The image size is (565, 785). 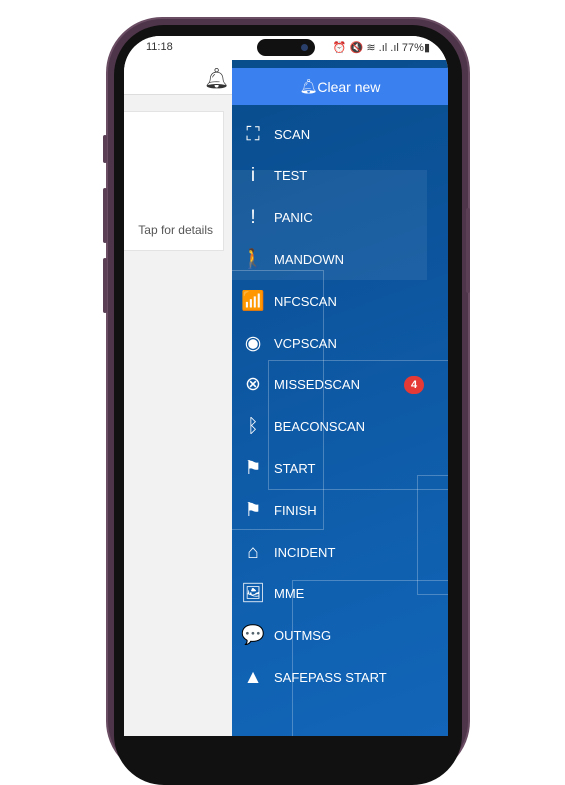 I want to click on info-icon: i, so click(x=253, y=176).